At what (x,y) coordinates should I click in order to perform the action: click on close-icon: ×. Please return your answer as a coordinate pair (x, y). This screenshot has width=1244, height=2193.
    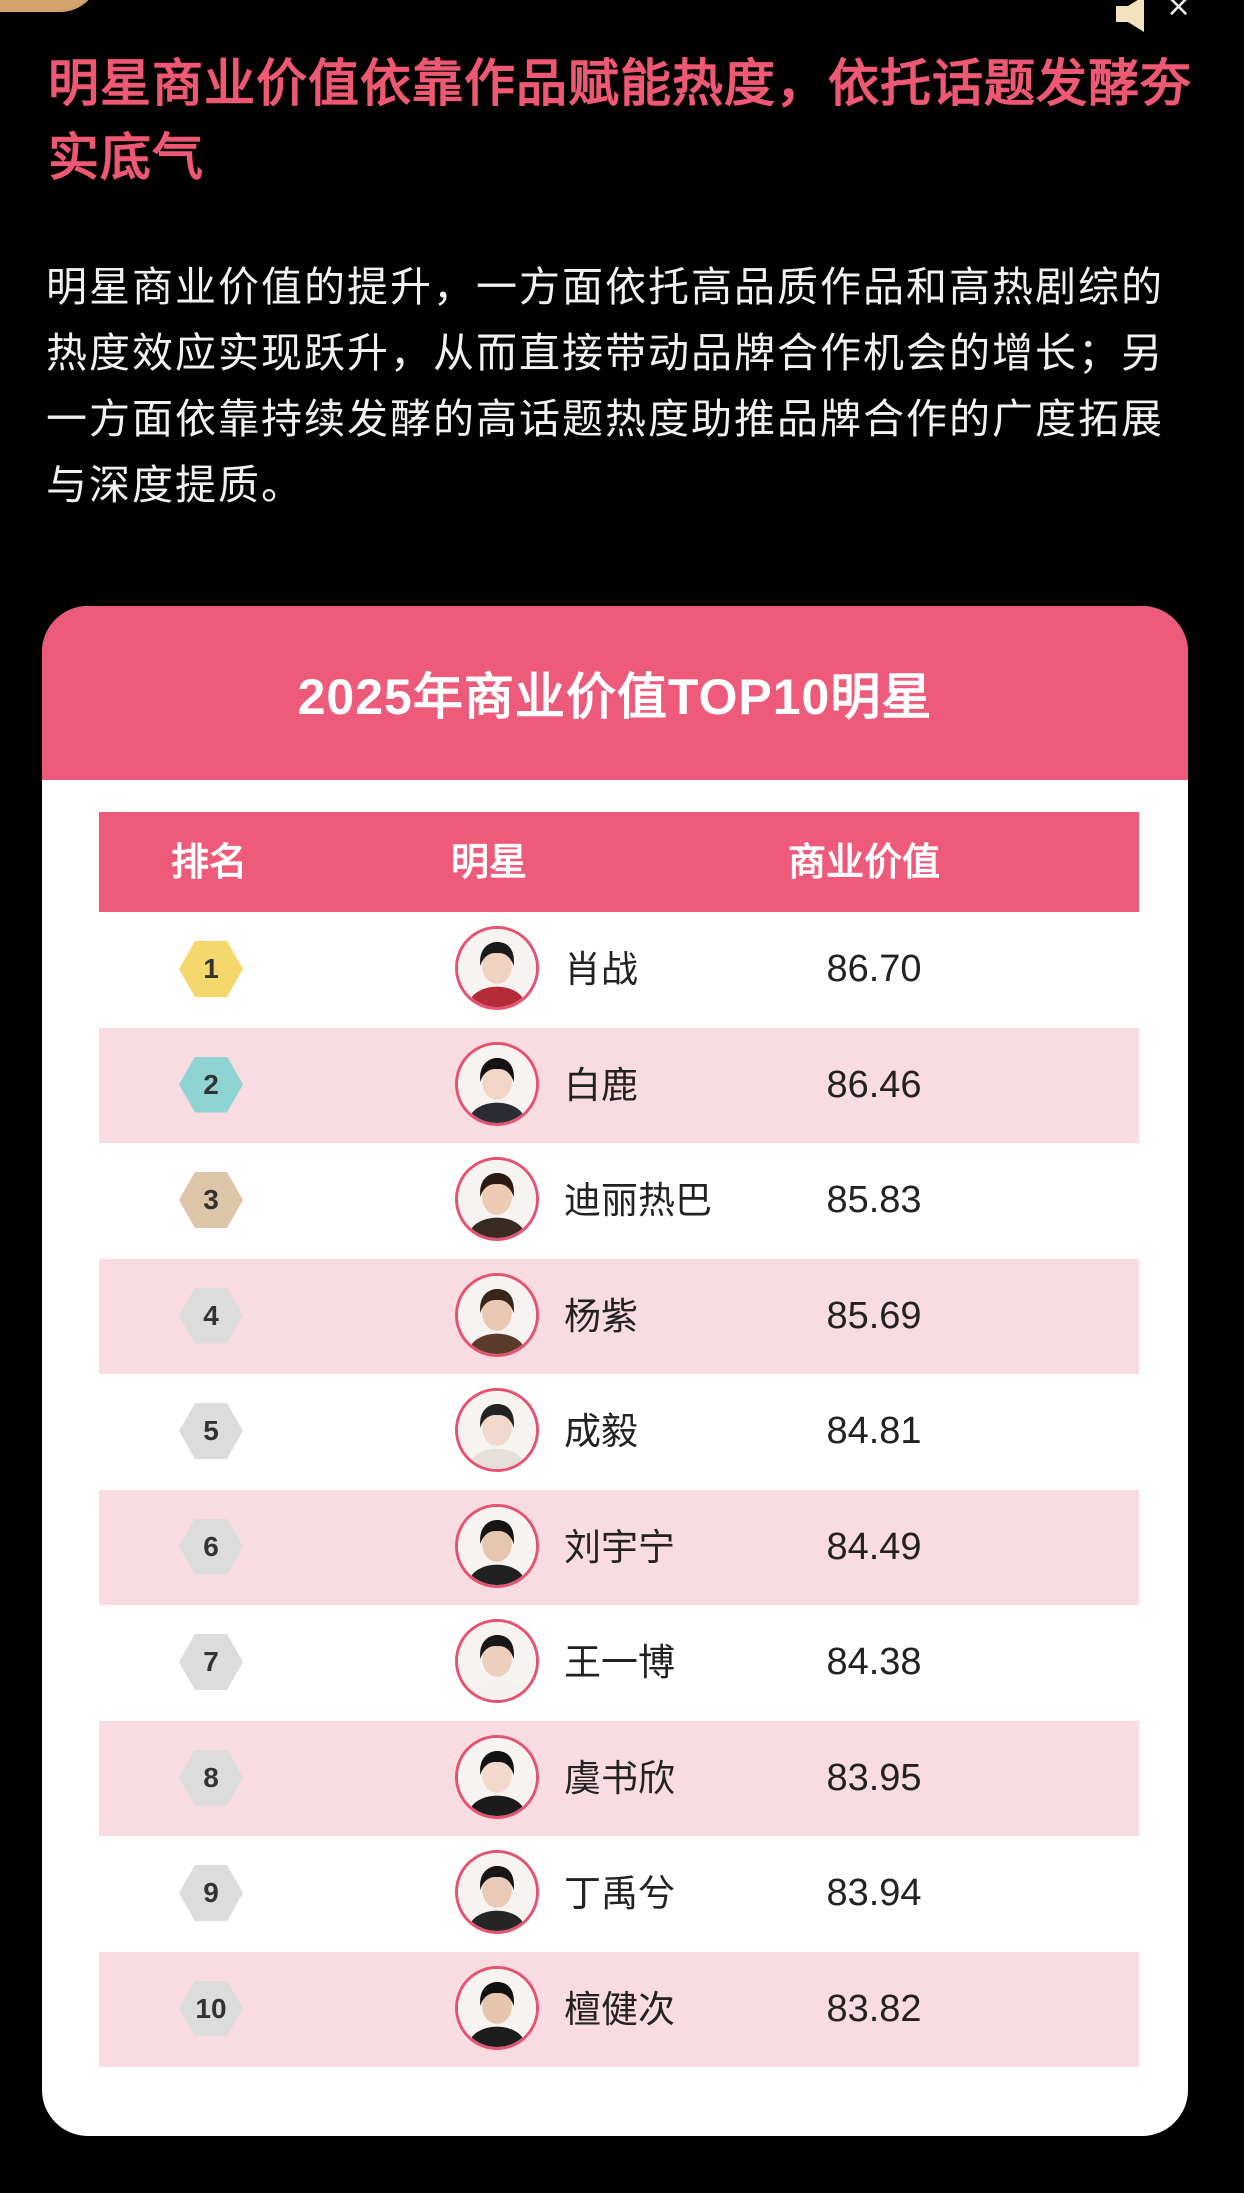
    Looking at the image, I should click on (1178, 11).